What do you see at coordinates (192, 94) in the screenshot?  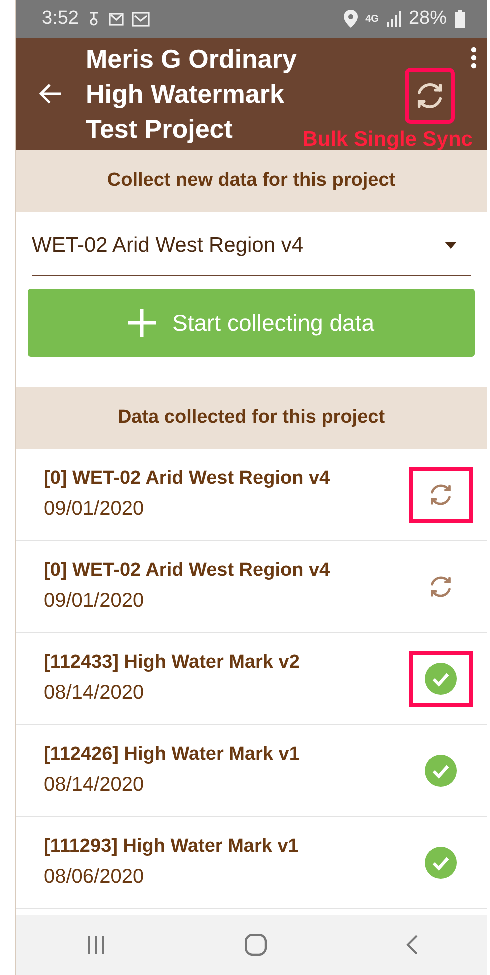 I see `screen-title: Meris G Ordinary High Watermark Test Project` at bounding box center [192, 94].